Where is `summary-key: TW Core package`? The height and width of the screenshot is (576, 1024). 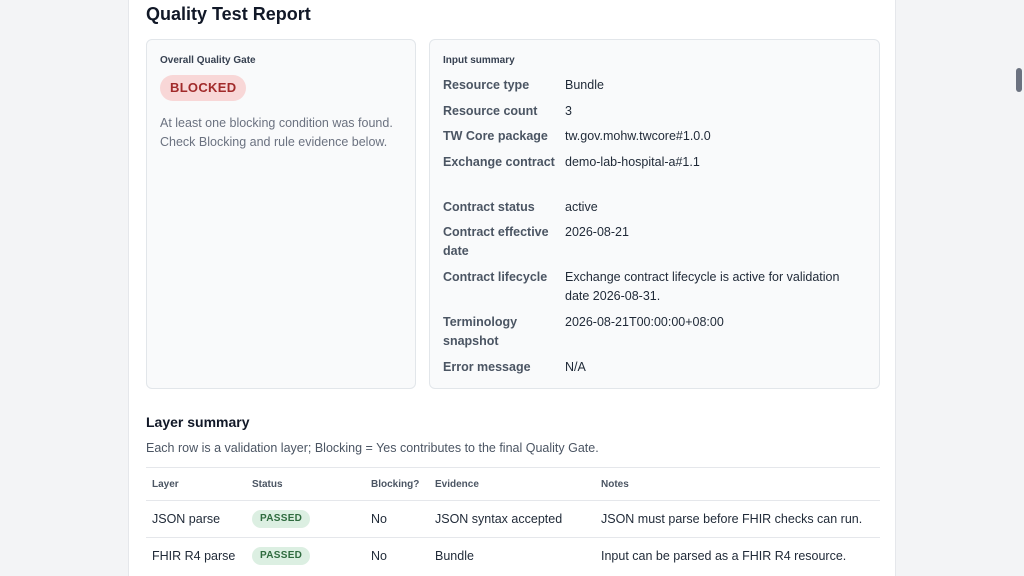 summary-key: TW Core package is located at coordinates (495, 136).